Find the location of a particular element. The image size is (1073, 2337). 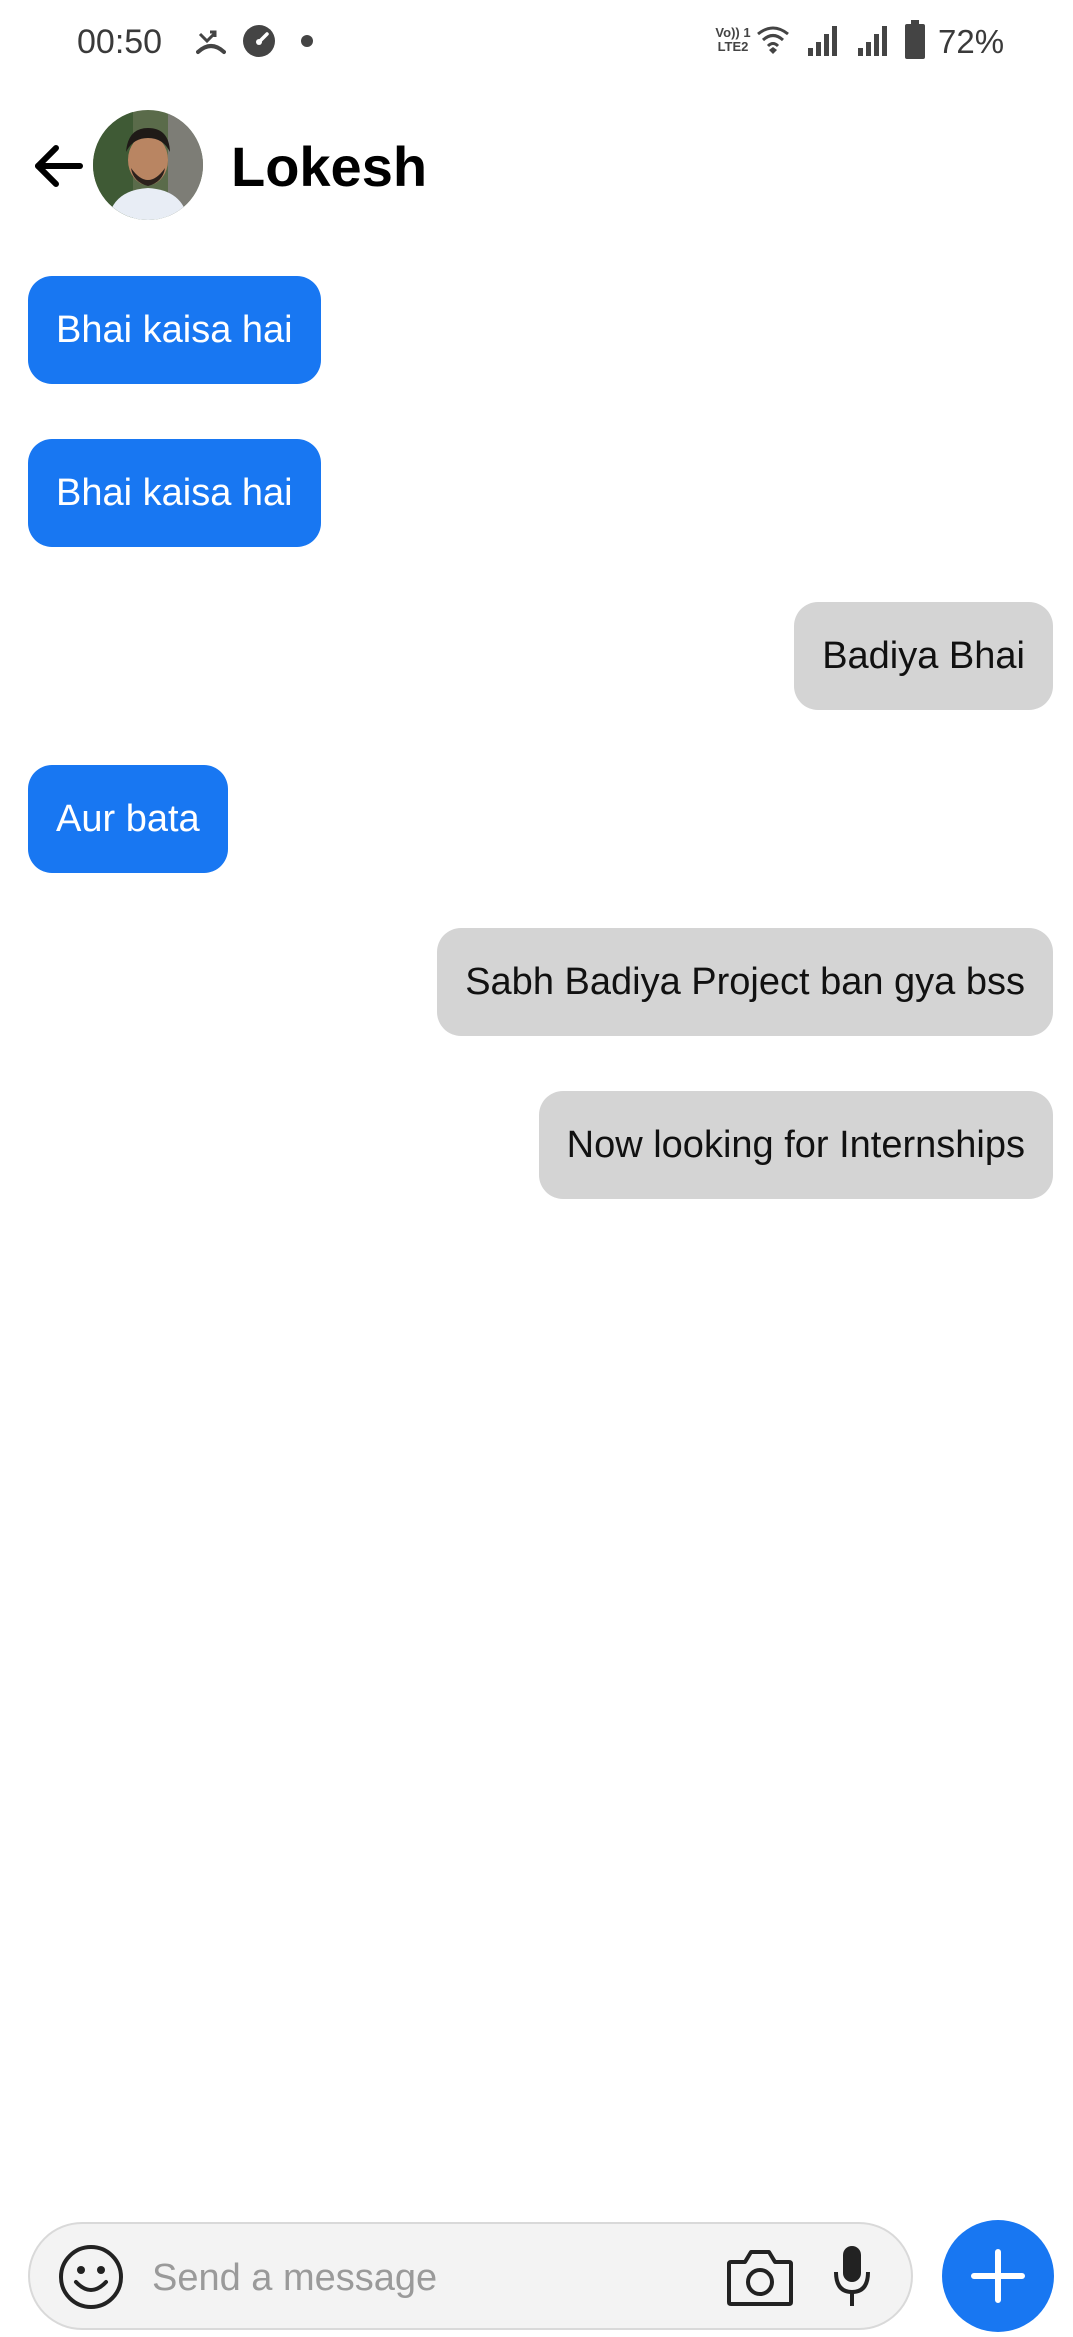

message-composer is located at coordinates (470, 2276).